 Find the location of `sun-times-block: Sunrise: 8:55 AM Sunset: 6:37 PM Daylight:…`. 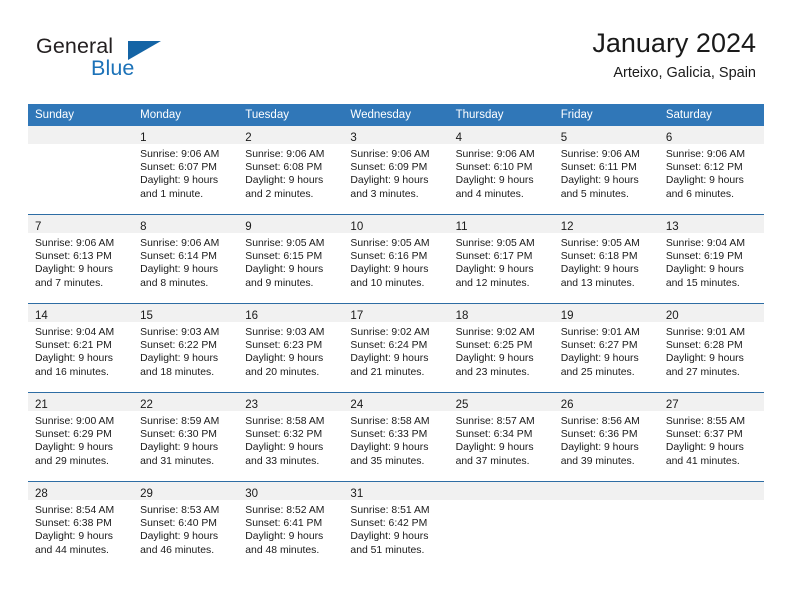

sun-times-block: Sunrise: 8:55 AM Sunset: 6:37 PM Daylight:… is located at coordinates (711, 439).